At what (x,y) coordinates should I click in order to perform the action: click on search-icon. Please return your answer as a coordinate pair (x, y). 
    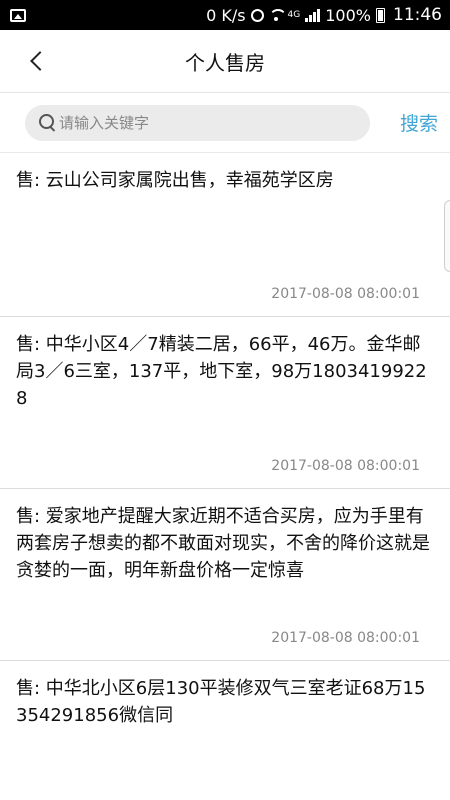
    Looking at the image, I should click on (48, 123).